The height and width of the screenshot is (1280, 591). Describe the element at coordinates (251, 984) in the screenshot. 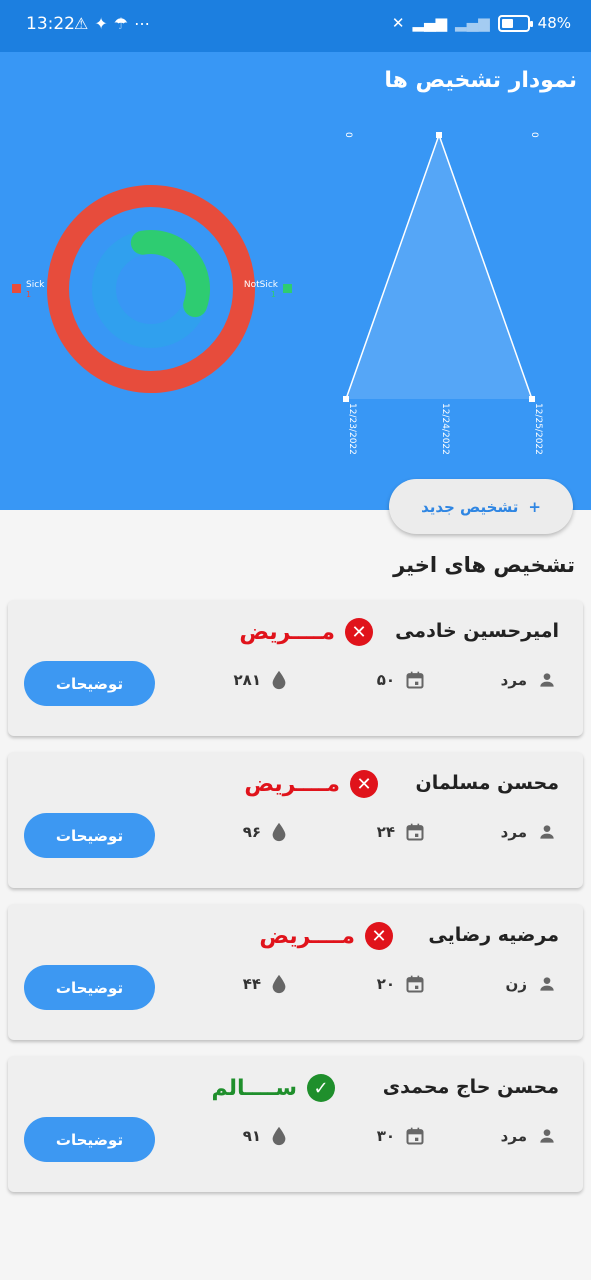

I see `sugar-value: ۴۴` at that location.